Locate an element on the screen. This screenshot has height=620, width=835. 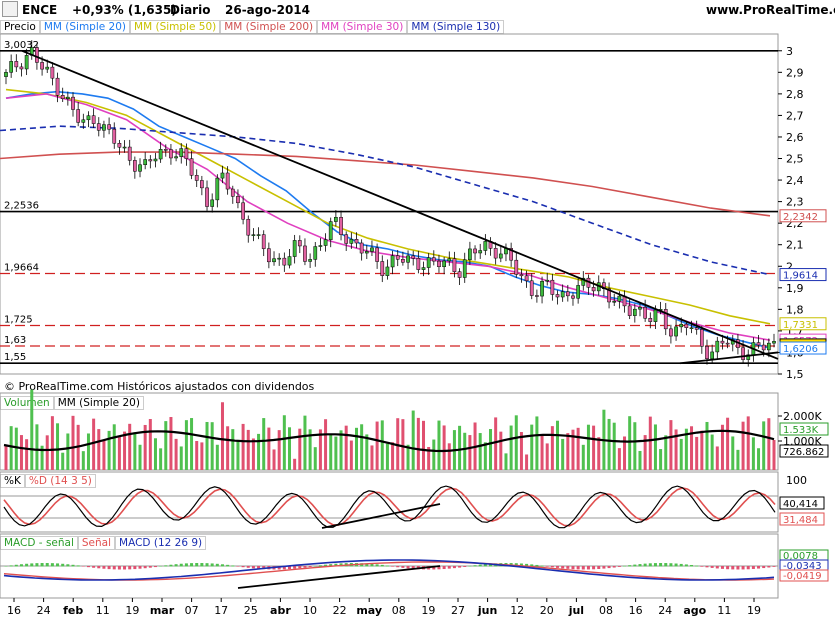
price-y-tick-label: 2,4 is located at coordinates (795, 180).